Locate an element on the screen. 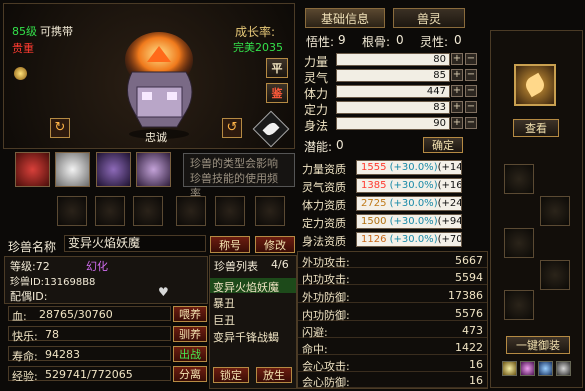 The image size is (585, 391). aptitude-label: 定力资质 is located at coordinates (324, 223).